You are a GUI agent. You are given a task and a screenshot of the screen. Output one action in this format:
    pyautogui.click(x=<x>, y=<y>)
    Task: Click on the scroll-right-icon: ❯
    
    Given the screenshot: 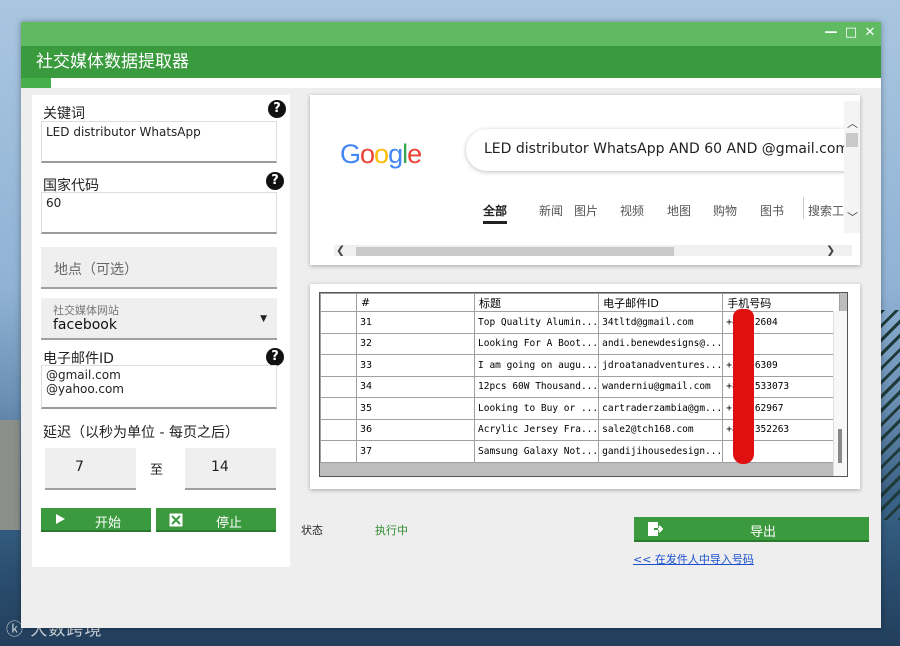 What is the action you would take?
    pyautogui.click(x=830, y=250)
    